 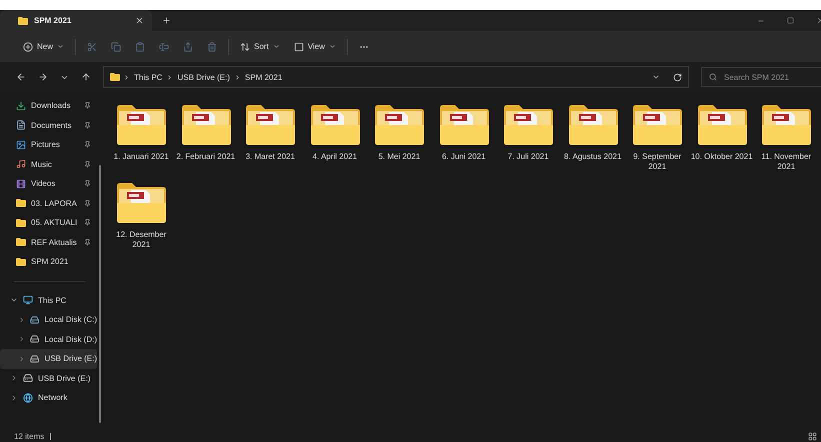 I want to click on monitor-icon, so click(x=28, y=300).